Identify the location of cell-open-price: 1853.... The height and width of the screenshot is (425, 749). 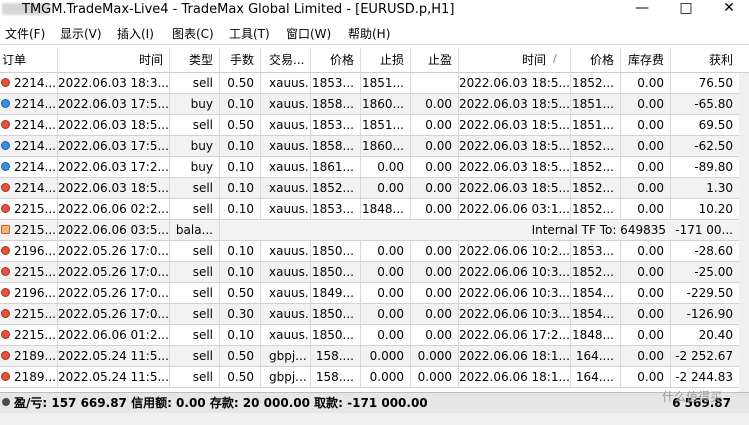
(336, 83).